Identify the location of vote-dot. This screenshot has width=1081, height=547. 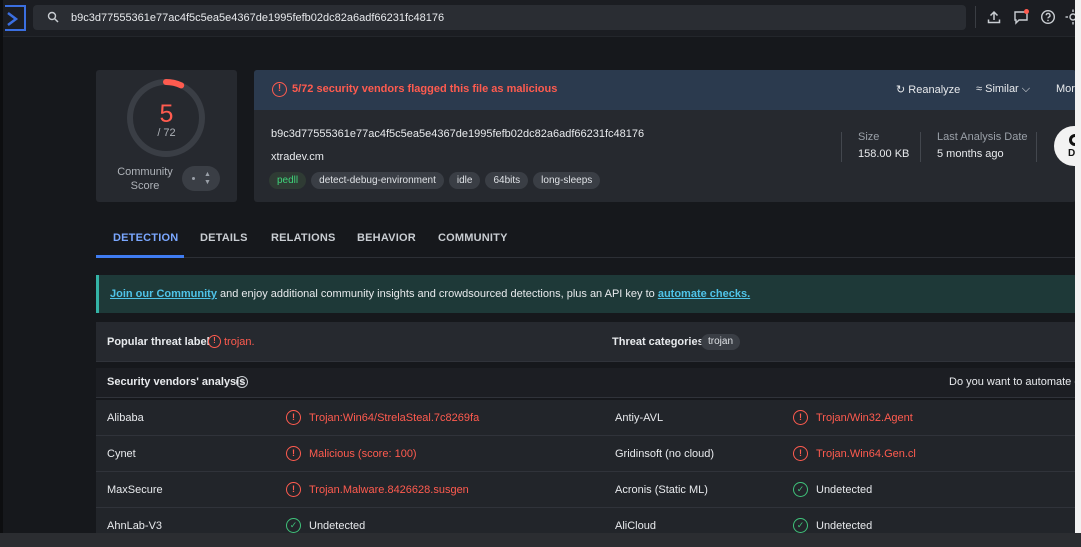
(193, 178).